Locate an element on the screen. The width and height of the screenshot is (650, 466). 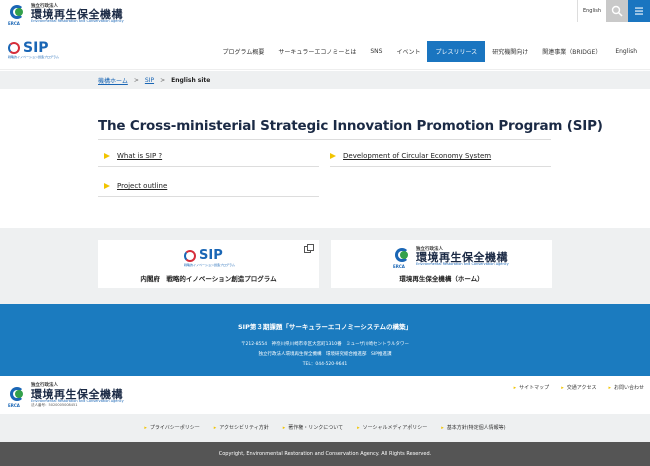
sip-word: SIP is located at coordinates (36, 48).